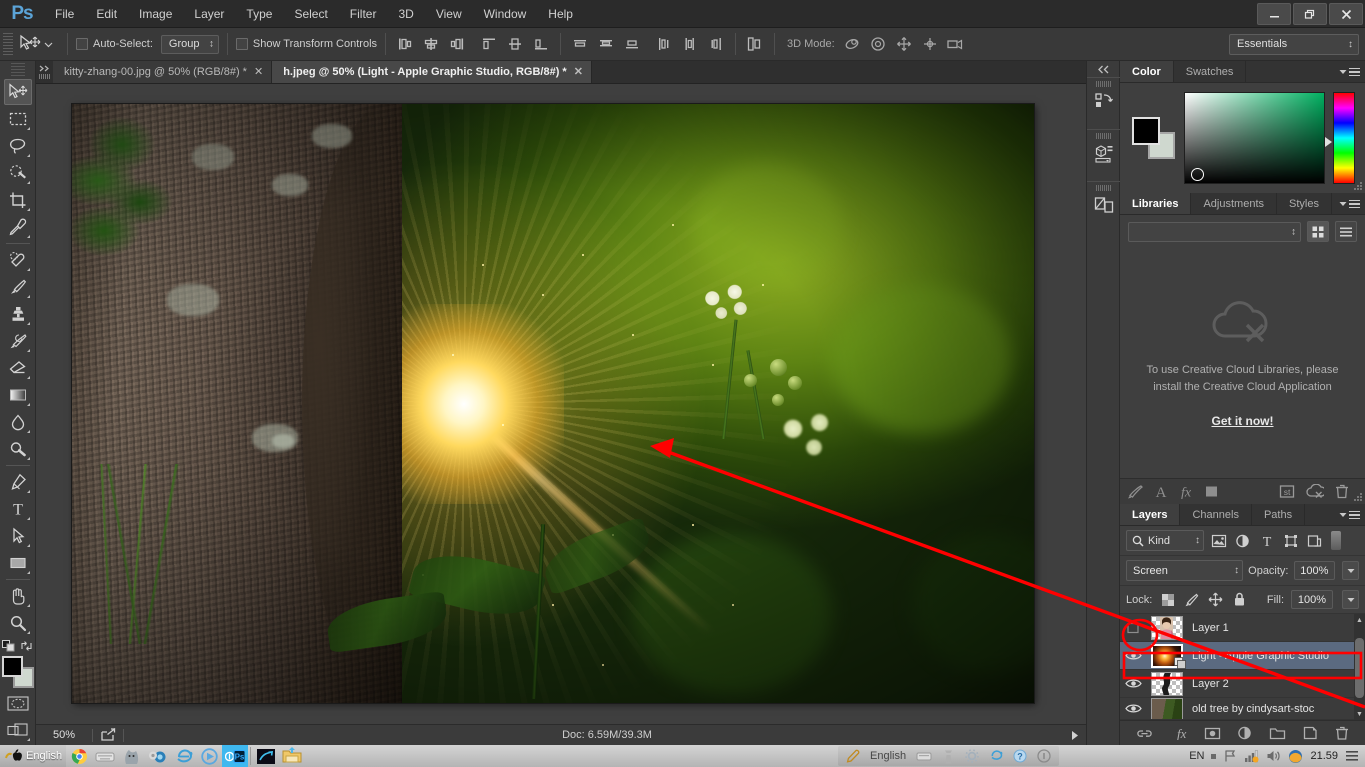 The width and height of the screenshot is (1365, 767). I want to click on restore-button, so click(1310, 14).